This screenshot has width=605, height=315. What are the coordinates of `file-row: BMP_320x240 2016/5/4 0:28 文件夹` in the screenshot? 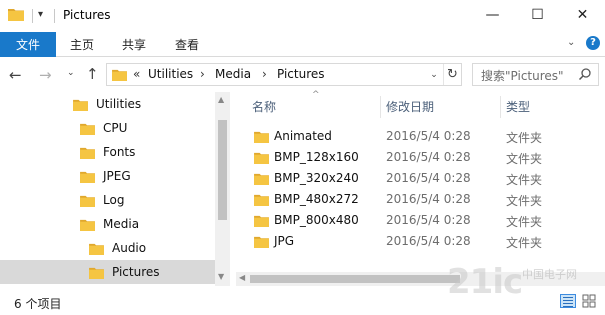 It's located at (416, 178).